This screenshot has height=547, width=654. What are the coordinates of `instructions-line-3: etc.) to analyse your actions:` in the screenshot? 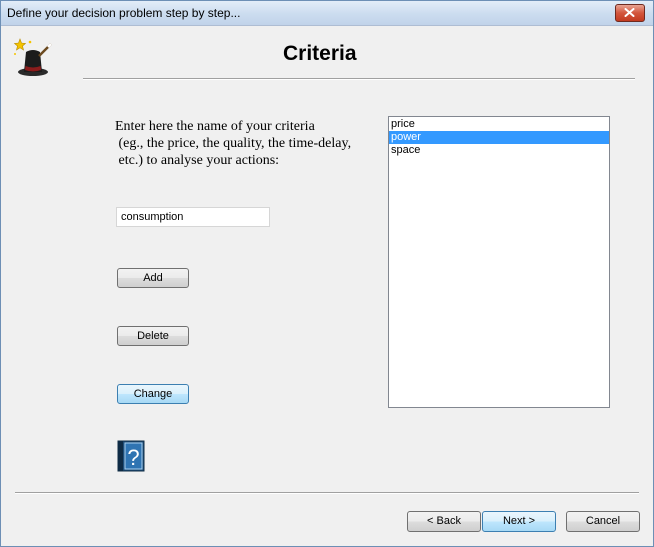 It's located at (197, 160).